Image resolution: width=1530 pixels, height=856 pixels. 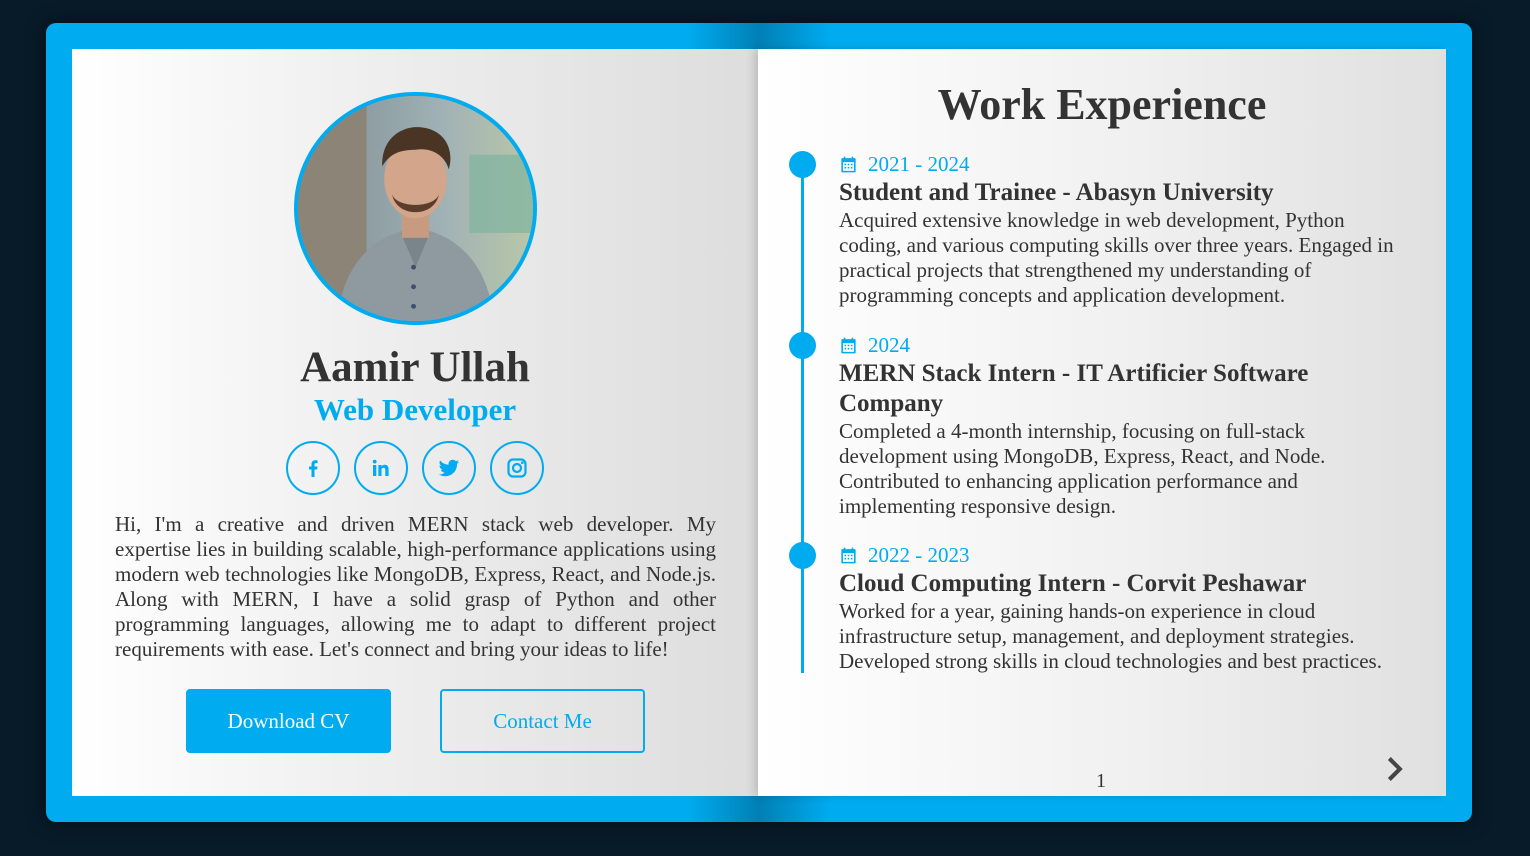 I want to click on facebook-icon, so click(x=313, y=468).